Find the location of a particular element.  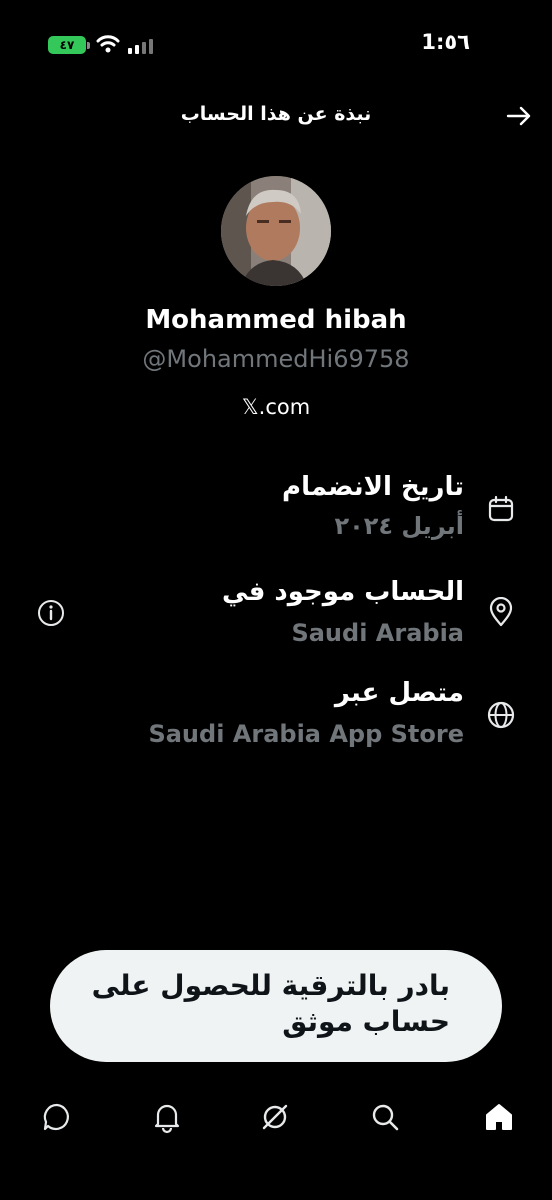

info-value: أبريل ٢٠٢٤ is located at coordinates (399, 526).